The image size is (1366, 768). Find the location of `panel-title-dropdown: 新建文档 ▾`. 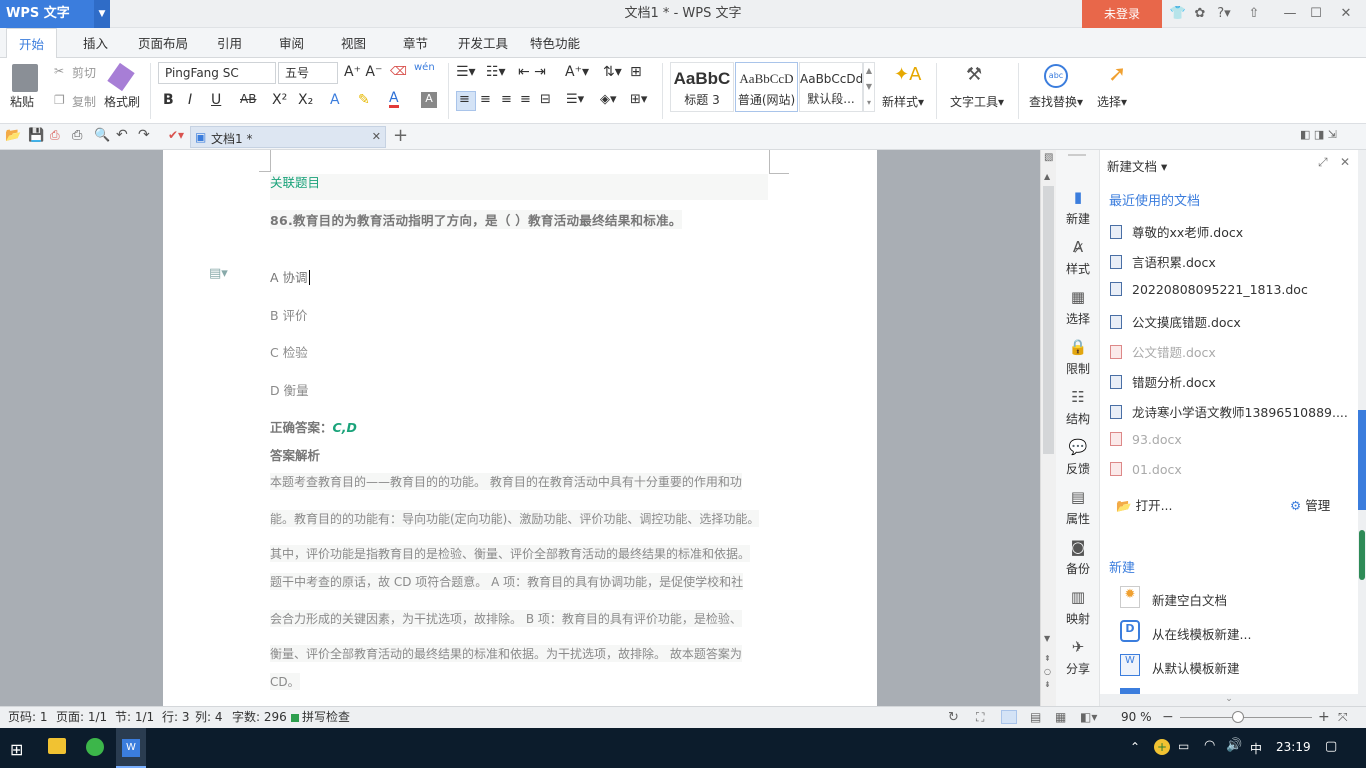

panel-title-dropdown: 新建文档 ▾ is located at coordinates (1137, 165).